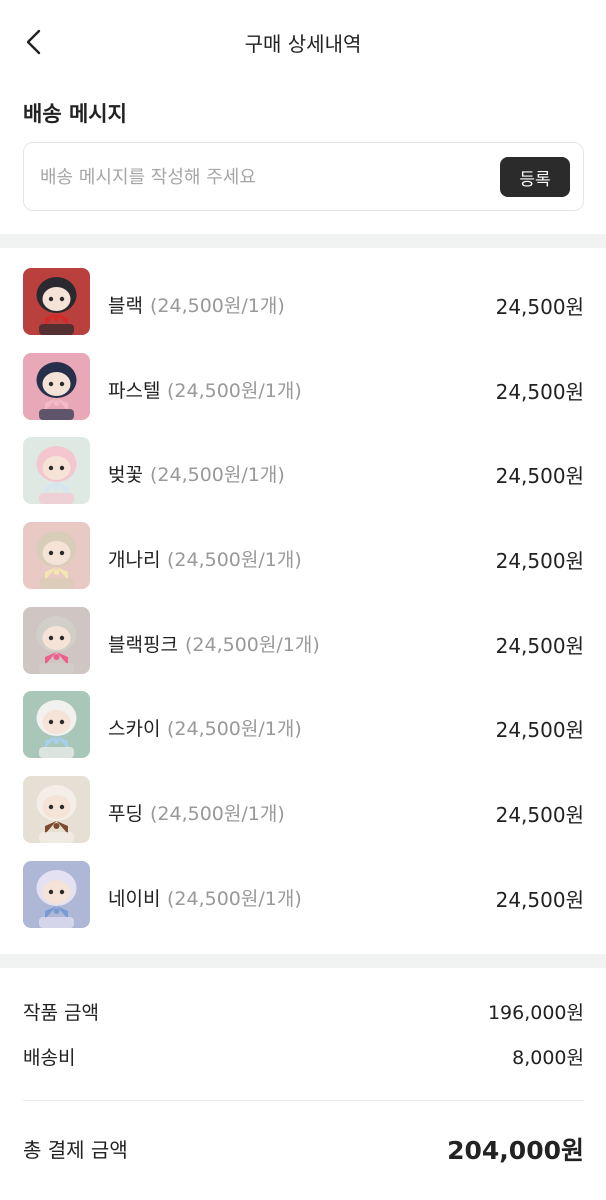  Describe the element at coordinates (303, 469) in the screenshot. I see `order-item-row: 벚꽃 (24,500원/1개) 24,500원` at that location.